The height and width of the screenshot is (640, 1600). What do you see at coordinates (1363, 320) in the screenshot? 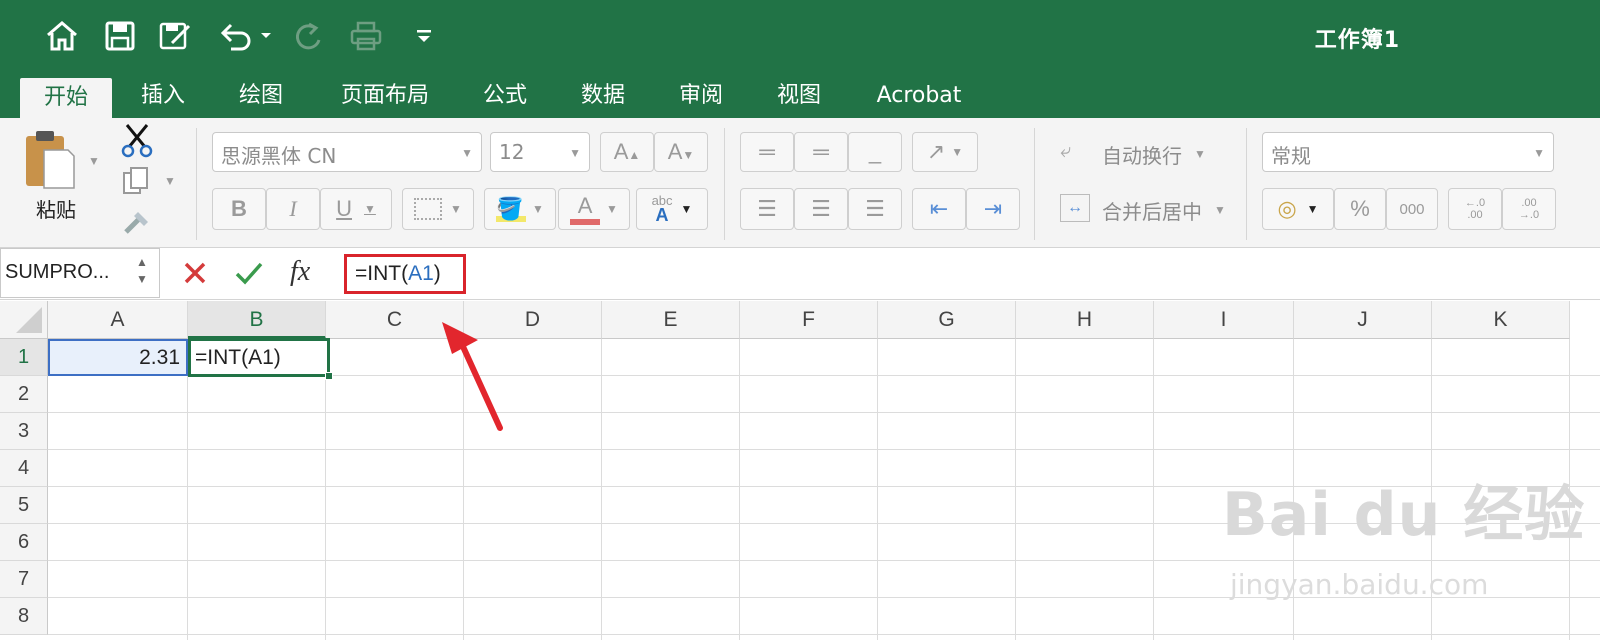
I see `column-header-j: J` at bounding box center [1363, 320].